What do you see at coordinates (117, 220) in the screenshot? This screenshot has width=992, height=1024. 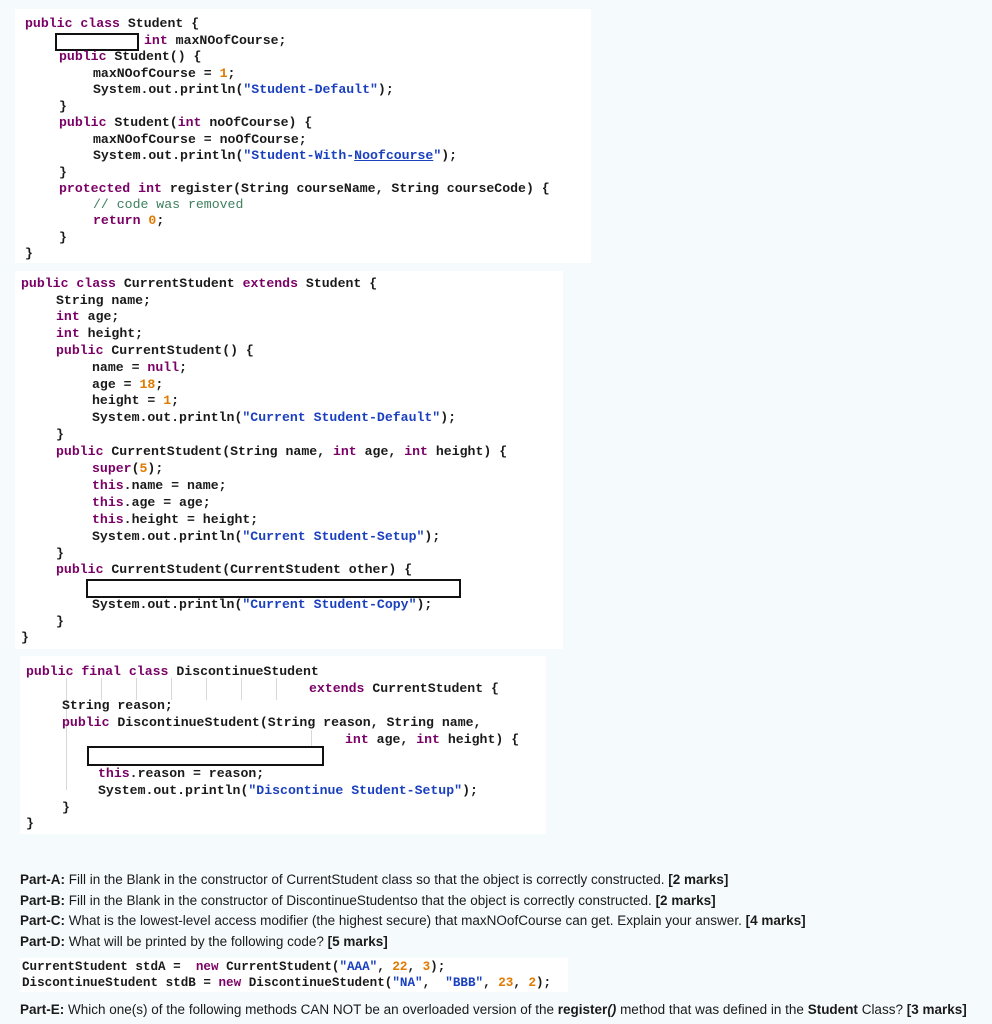 I see `code-token: return` at bounding box center [117, 220].